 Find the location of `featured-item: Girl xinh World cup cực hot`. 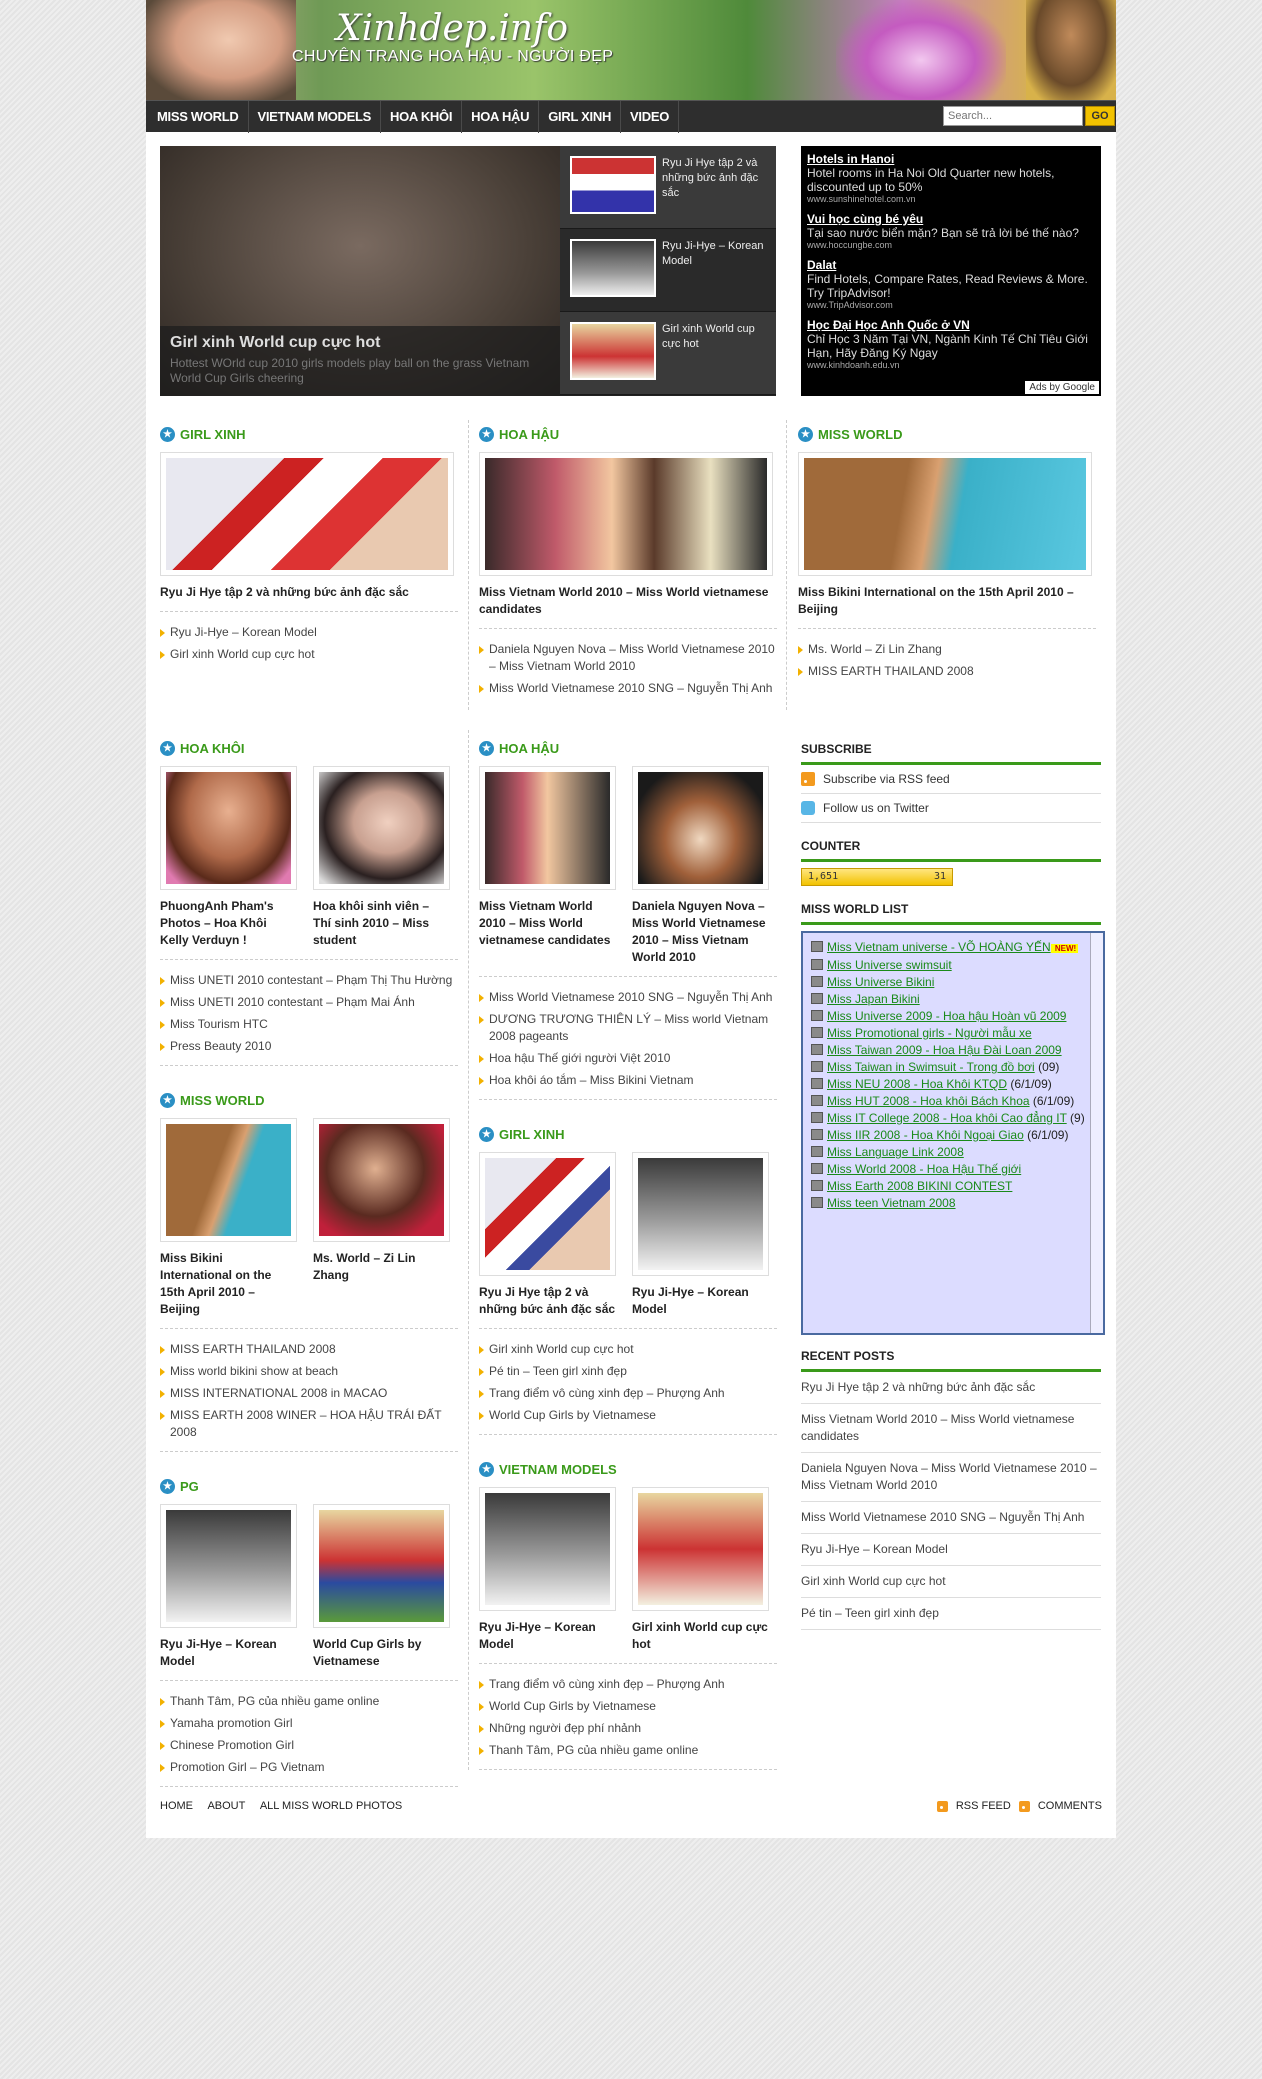

featured-item: Girl xinh World cup cực hot is located at coordinates (668, 353).